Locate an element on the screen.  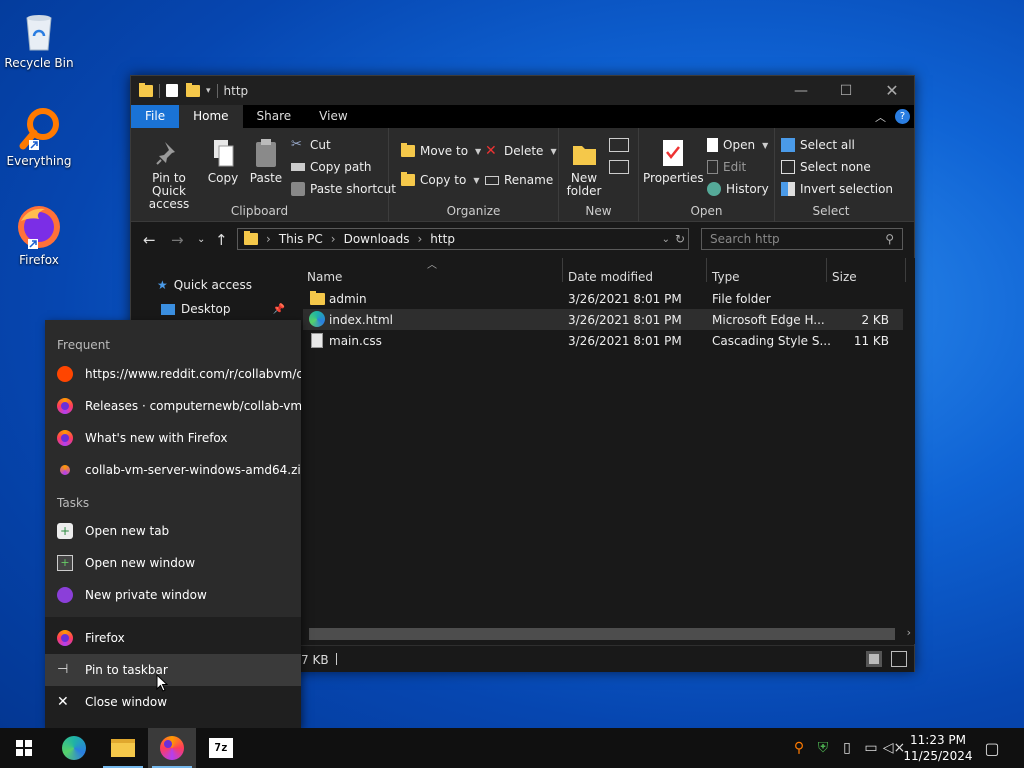
pin-to-taskbar-button: ⊣ Pin to taskbar is located at coordinates (173, 670).